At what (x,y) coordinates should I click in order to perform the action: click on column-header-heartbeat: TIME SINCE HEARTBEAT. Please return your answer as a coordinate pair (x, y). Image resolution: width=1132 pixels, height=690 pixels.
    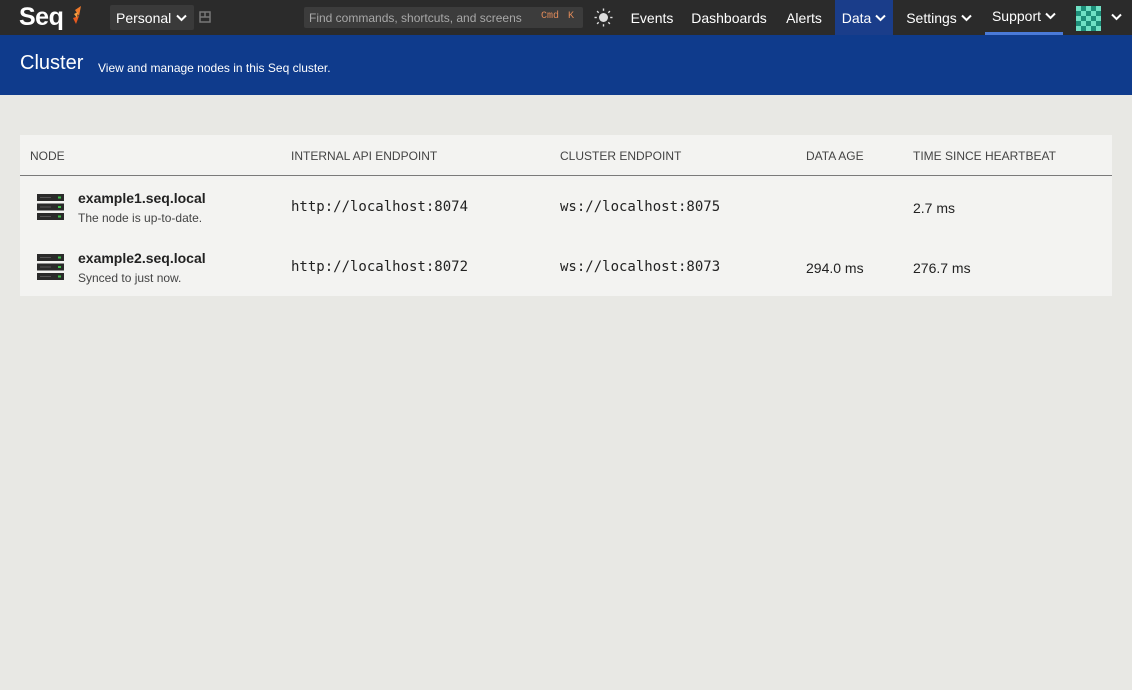
    Looking at the image, I should click on (984, 156).